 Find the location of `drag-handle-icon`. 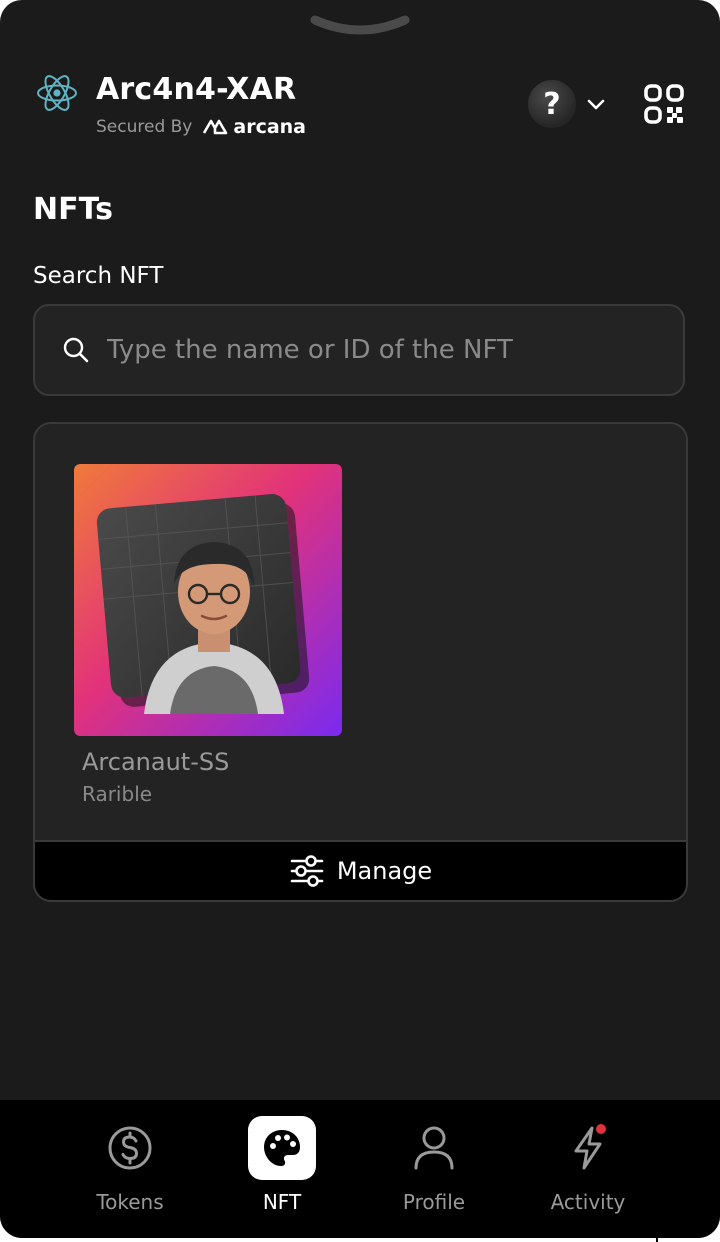

drag-handle-icon is located at coordinates (360, 26).